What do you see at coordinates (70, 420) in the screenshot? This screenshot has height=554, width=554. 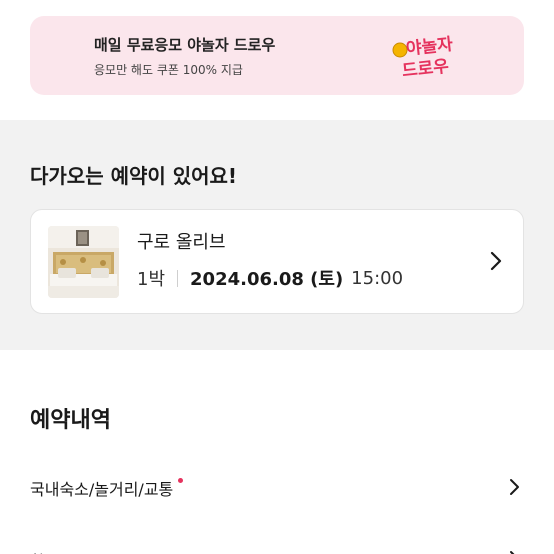 I see `history-title: 예약내역` at bounding box center [70, 420].